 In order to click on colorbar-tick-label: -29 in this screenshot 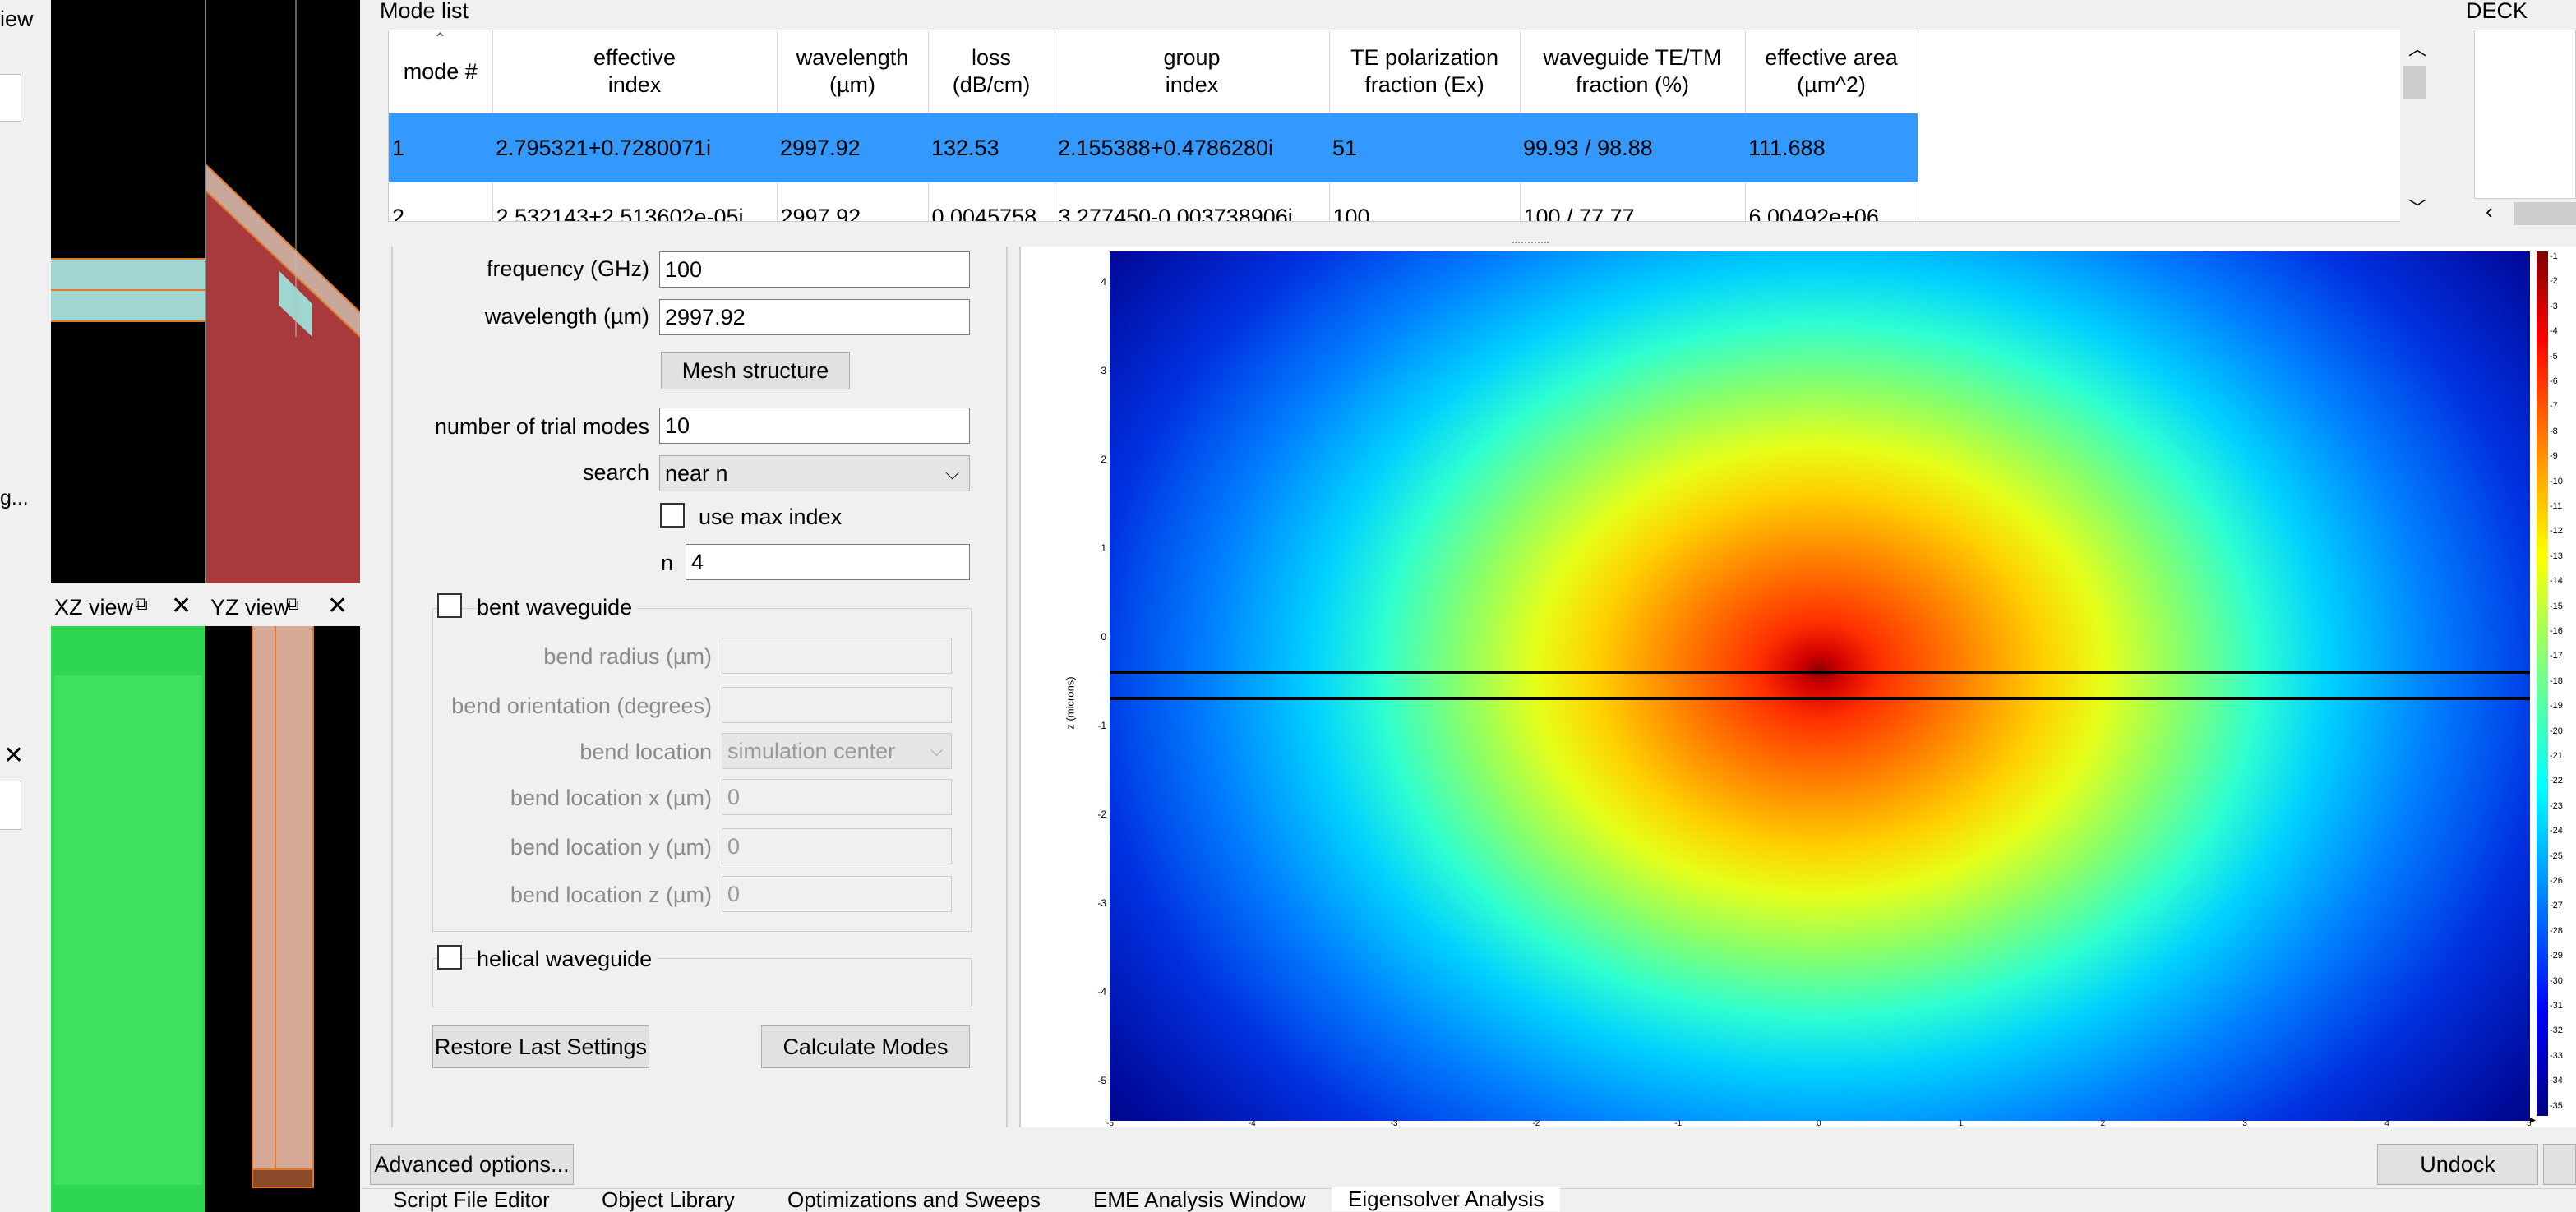, I will do `click(2556, 956)`.